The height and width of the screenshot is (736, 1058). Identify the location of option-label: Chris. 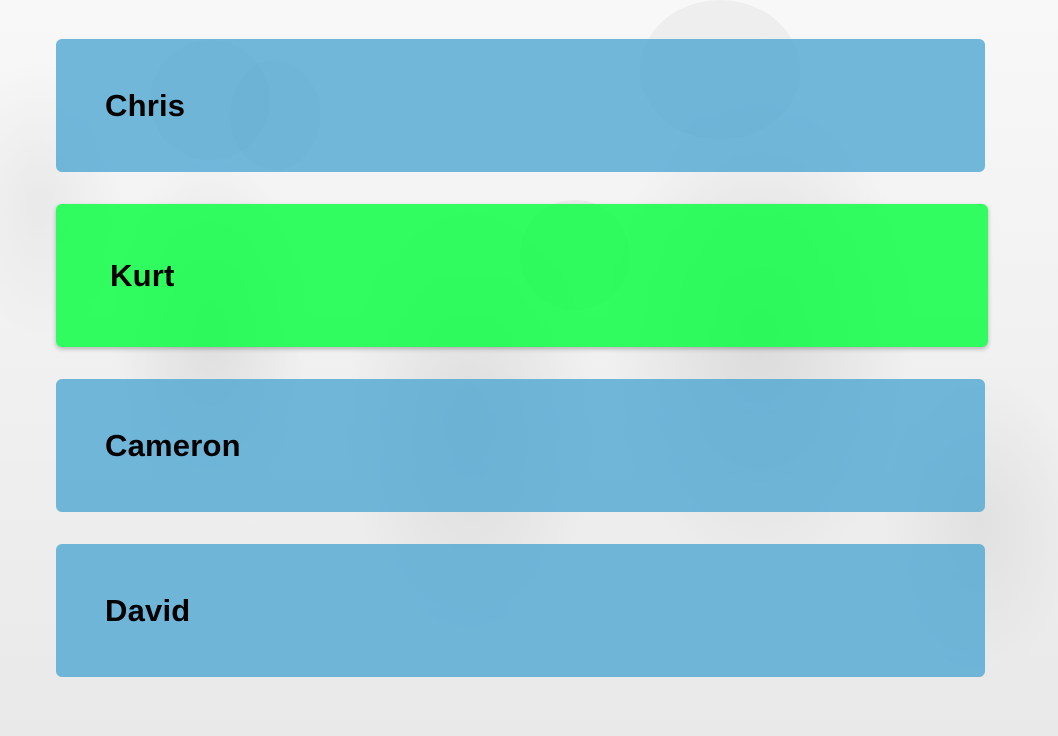
(145, 105).